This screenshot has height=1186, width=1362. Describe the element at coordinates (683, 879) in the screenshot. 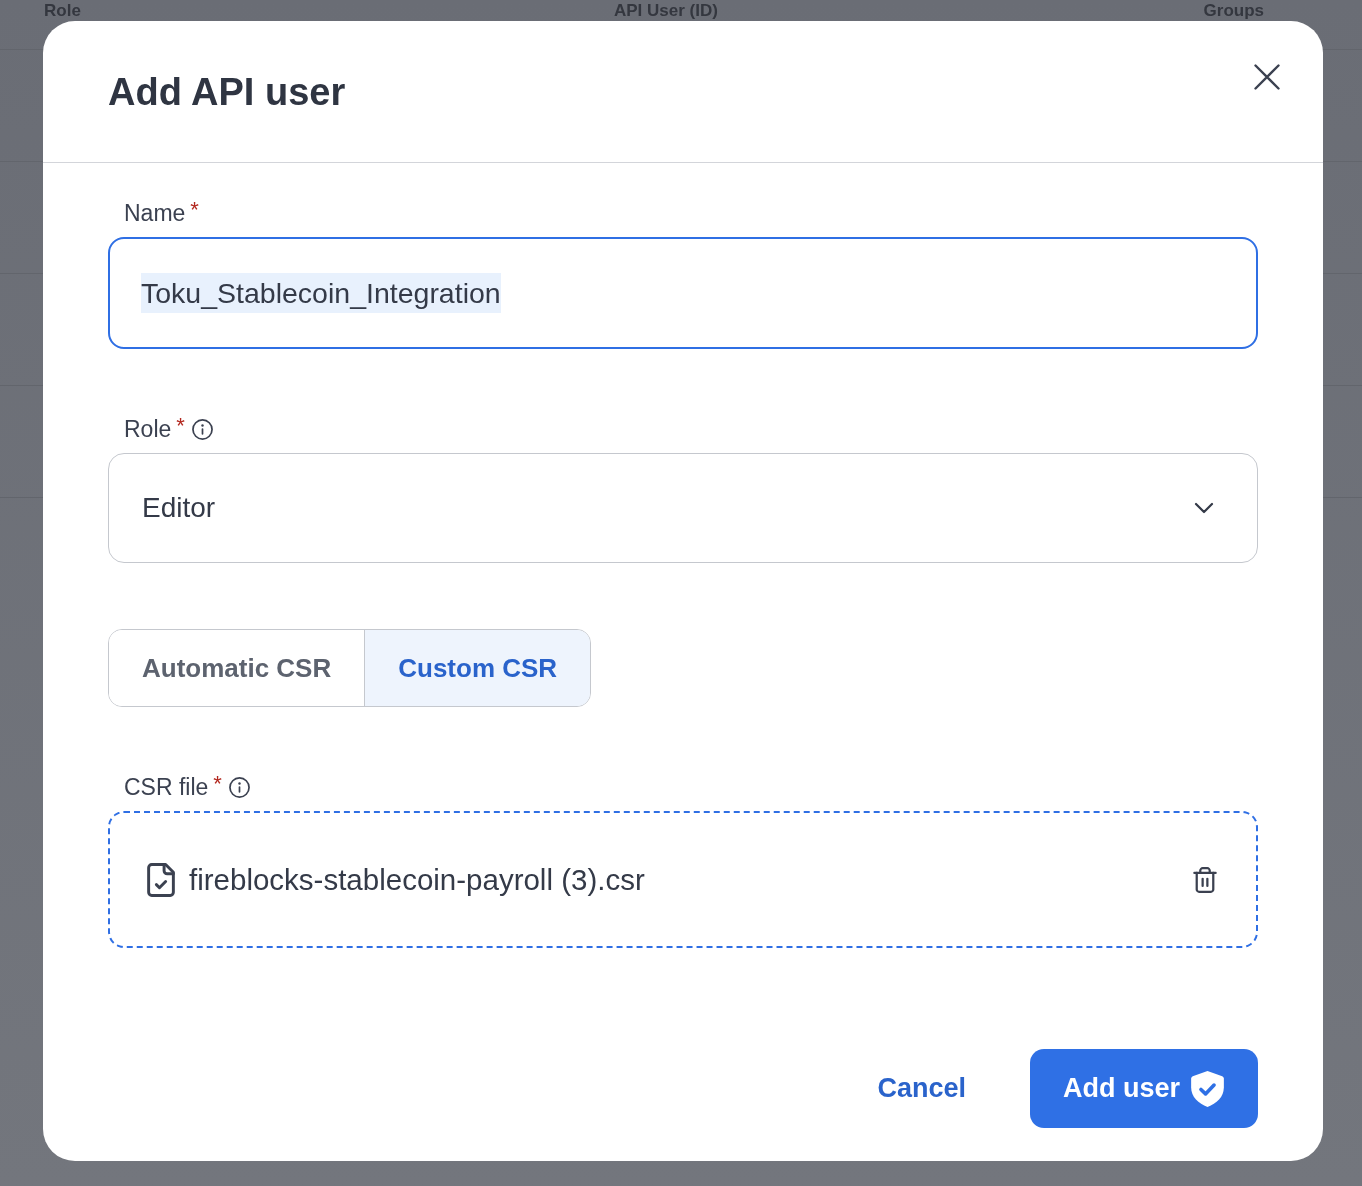

I see `file-dropzone: fireblocks-stablecoin-payroll (3).csr` at that location.